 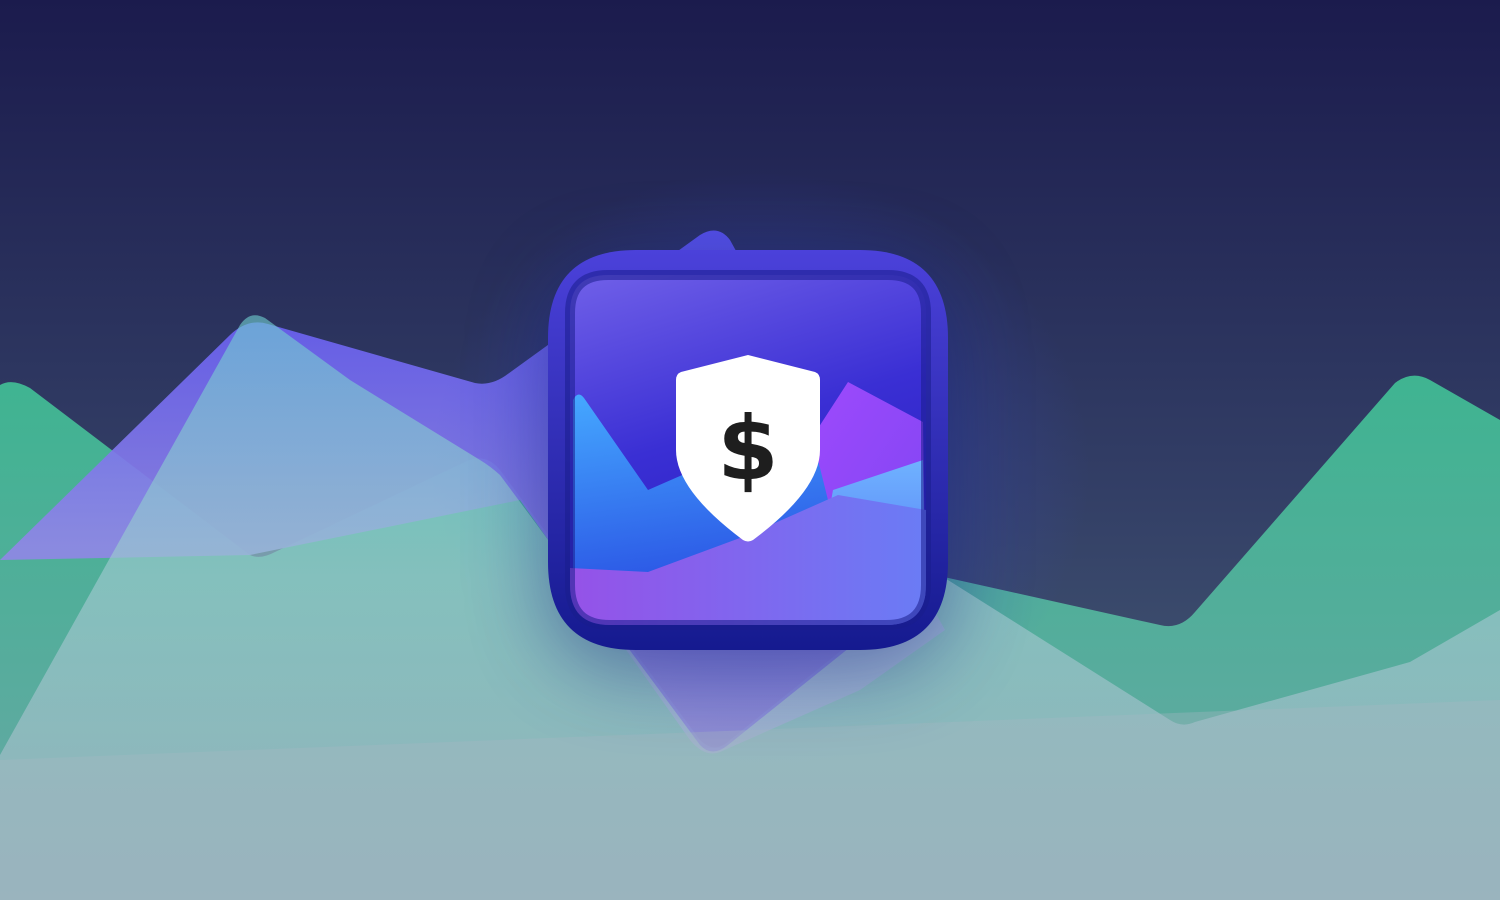 I want to click on dollar-glyph: $, so click(x=747, y=448).